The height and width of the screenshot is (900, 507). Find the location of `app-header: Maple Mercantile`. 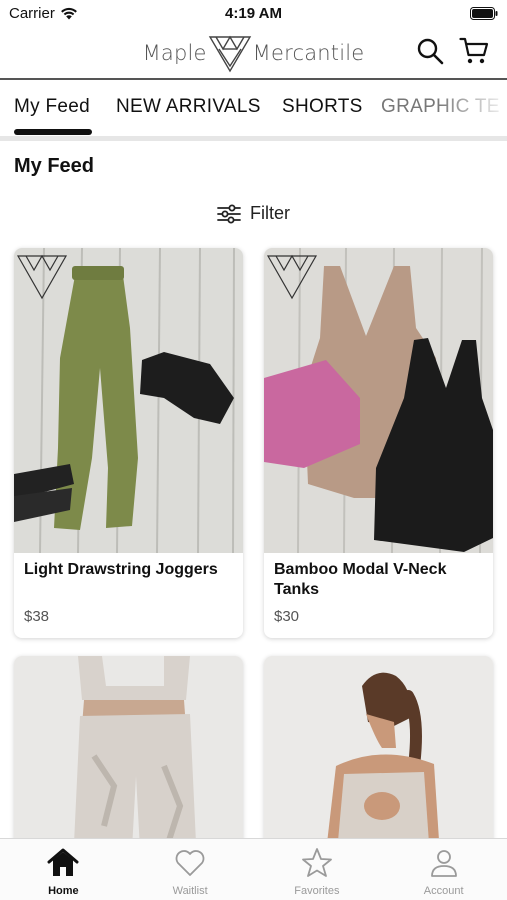

app-header: Maple Mercantile is located at coordinates (253, 53).